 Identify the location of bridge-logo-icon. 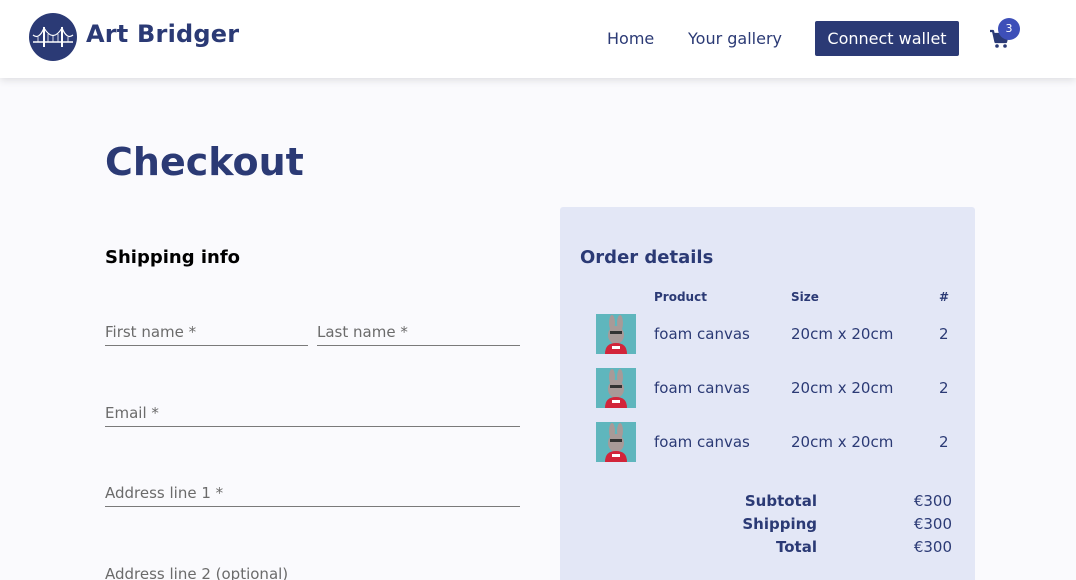
(53, 37).